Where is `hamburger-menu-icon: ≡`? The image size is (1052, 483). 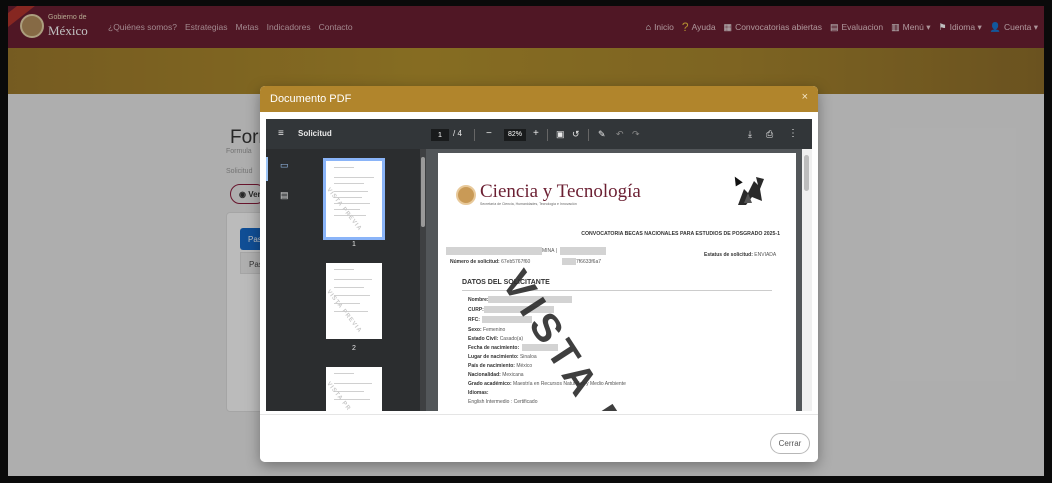 hamburger-menu-icon: ≡ is located at coordinates (281, 134).